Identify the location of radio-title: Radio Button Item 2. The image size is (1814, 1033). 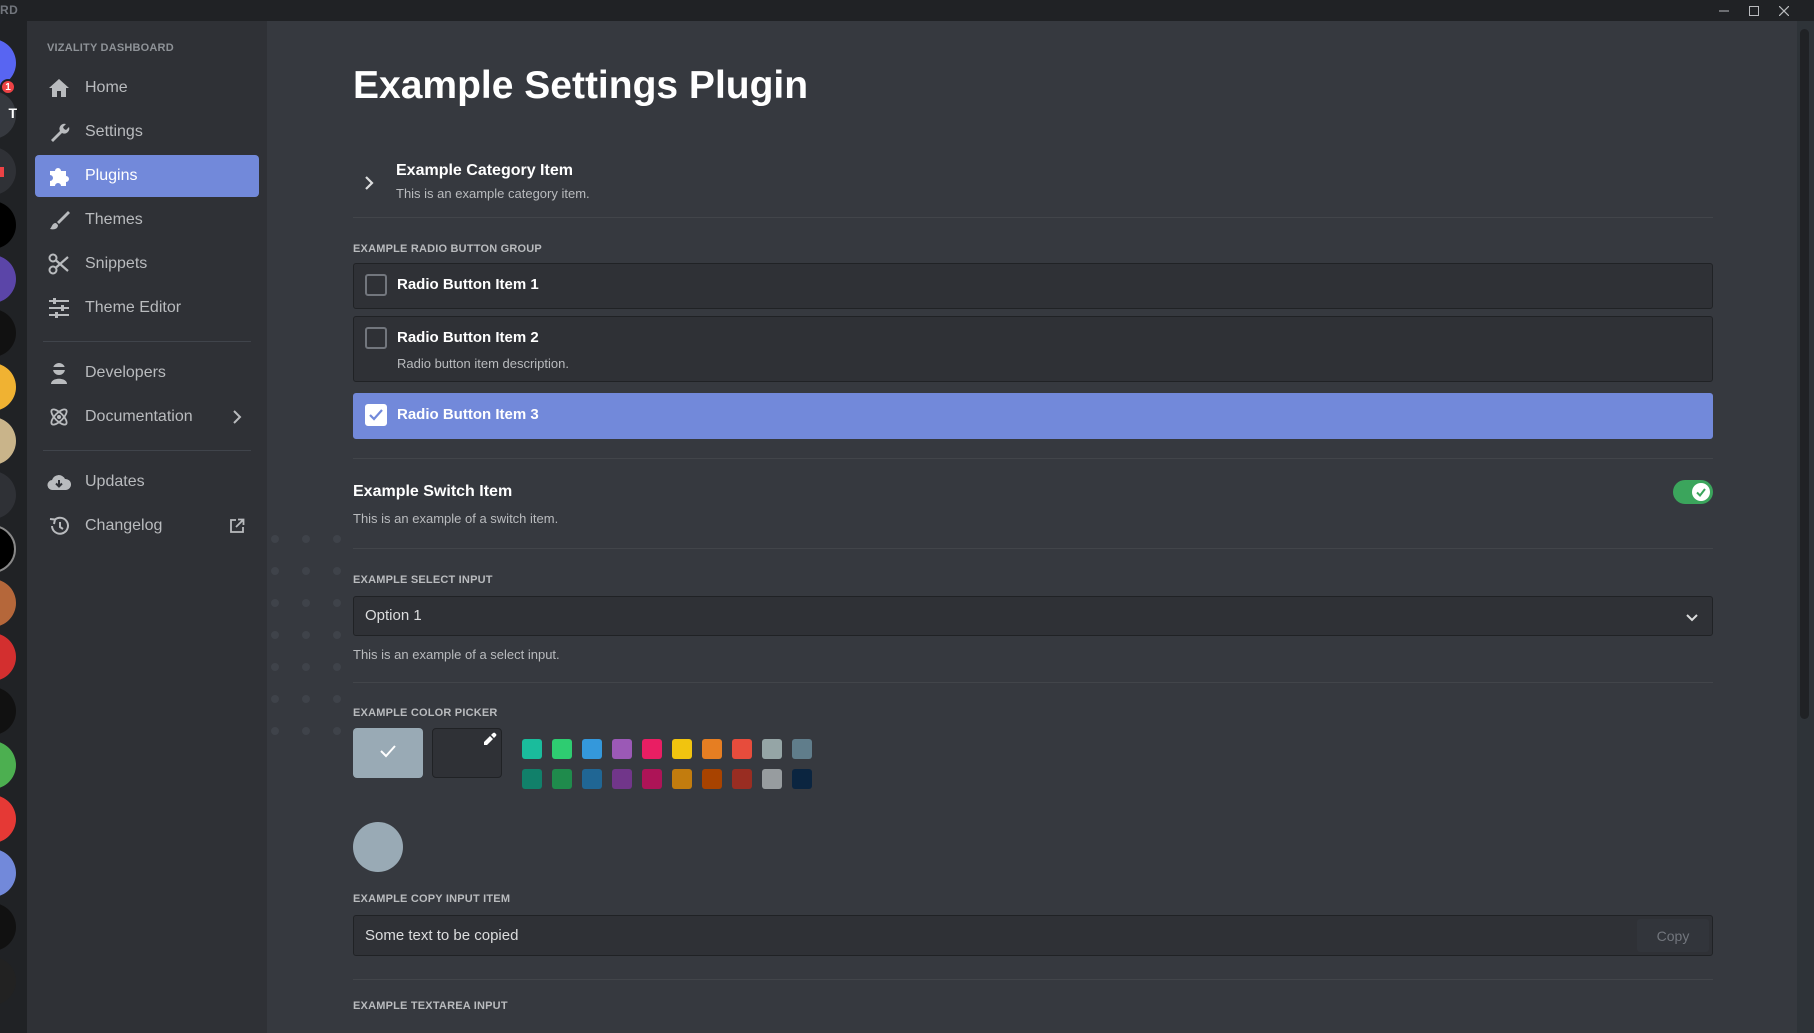
(468, 337).